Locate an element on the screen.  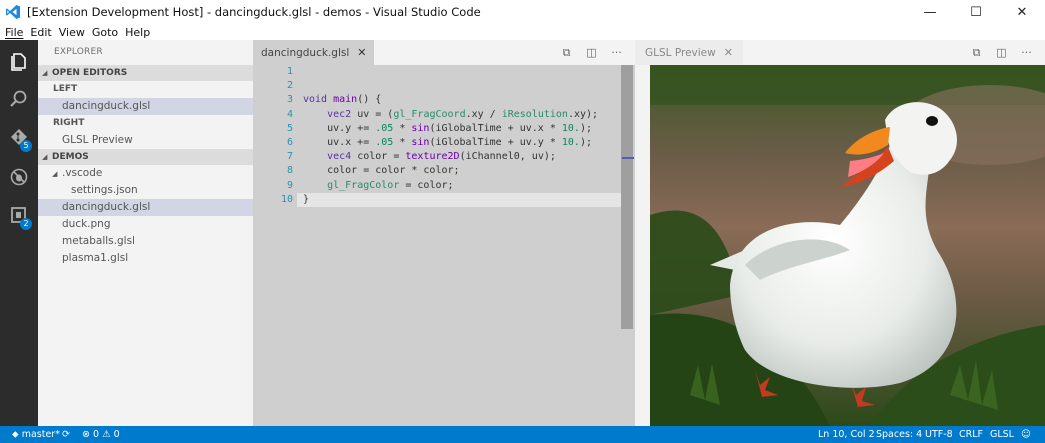
activity-git: 5 is located at coordinates (19, 137).